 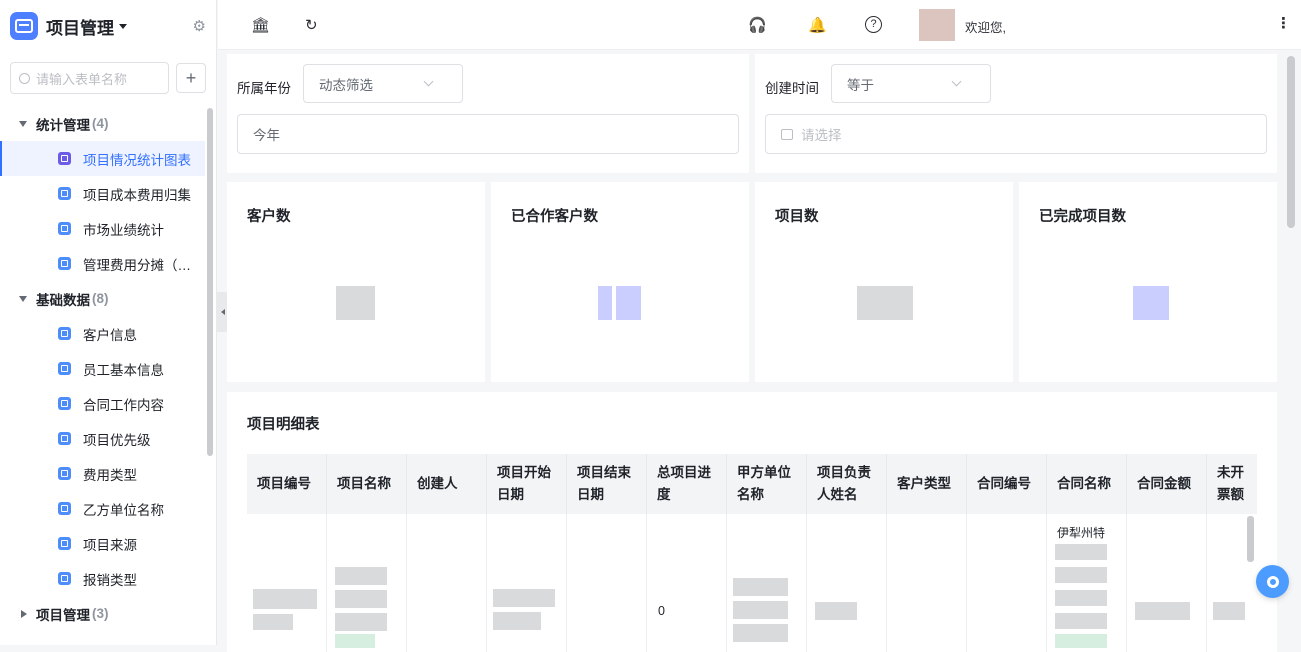 I want to click on tree-group-stats: 统计管理 (4), so click(x=102, y=123).